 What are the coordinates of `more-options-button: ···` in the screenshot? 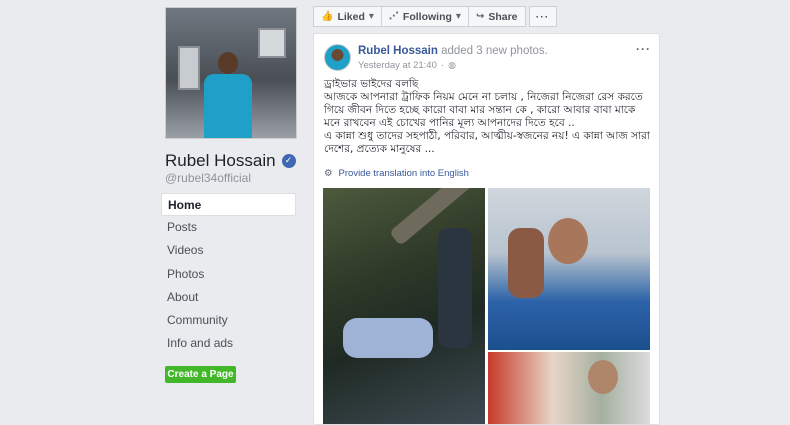 It's located at (542, 16).